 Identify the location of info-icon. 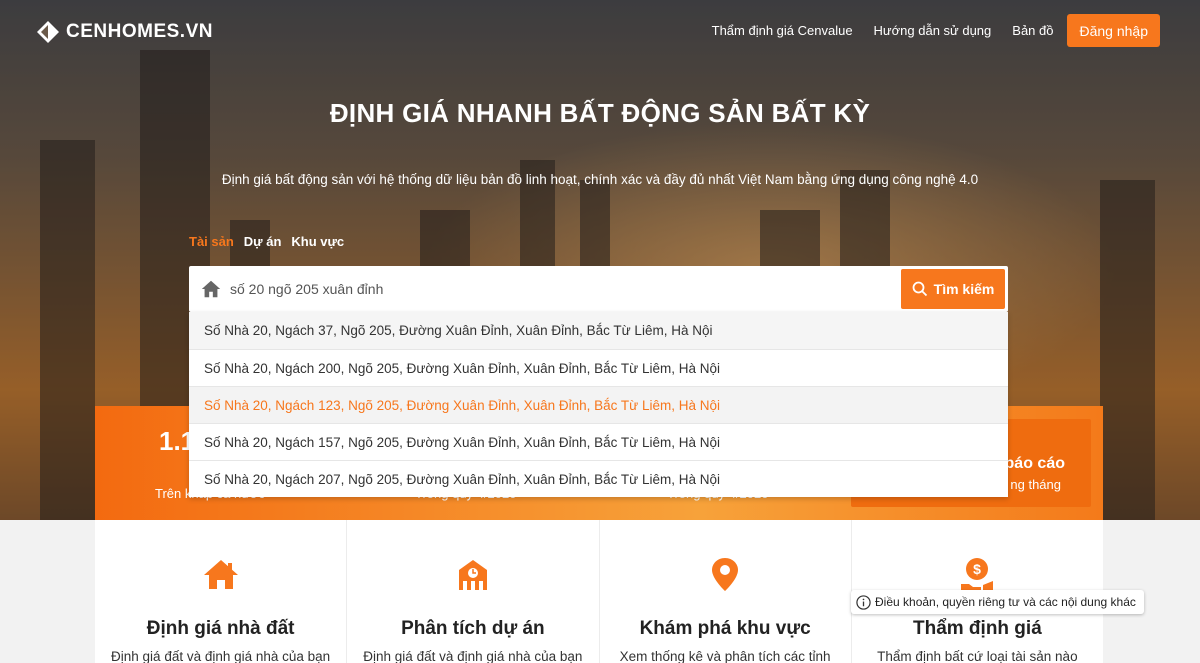
(863, 602).